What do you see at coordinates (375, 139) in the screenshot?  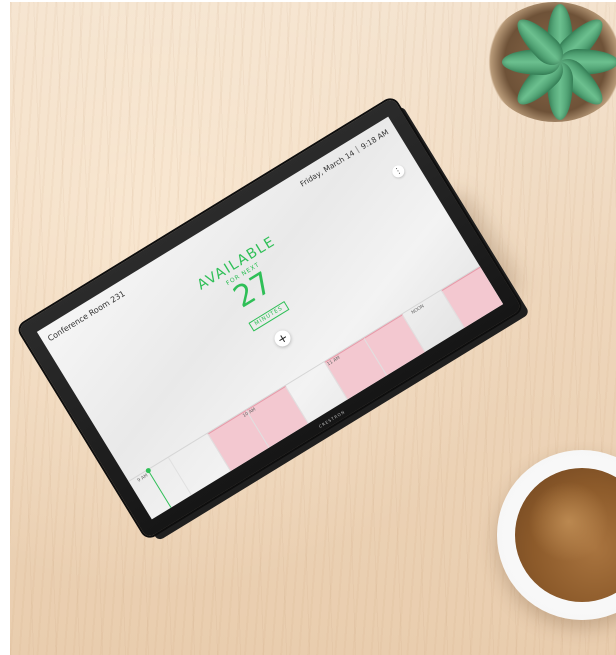 I see `time-label: 9:18 AM` at bounding box center [375, 139].